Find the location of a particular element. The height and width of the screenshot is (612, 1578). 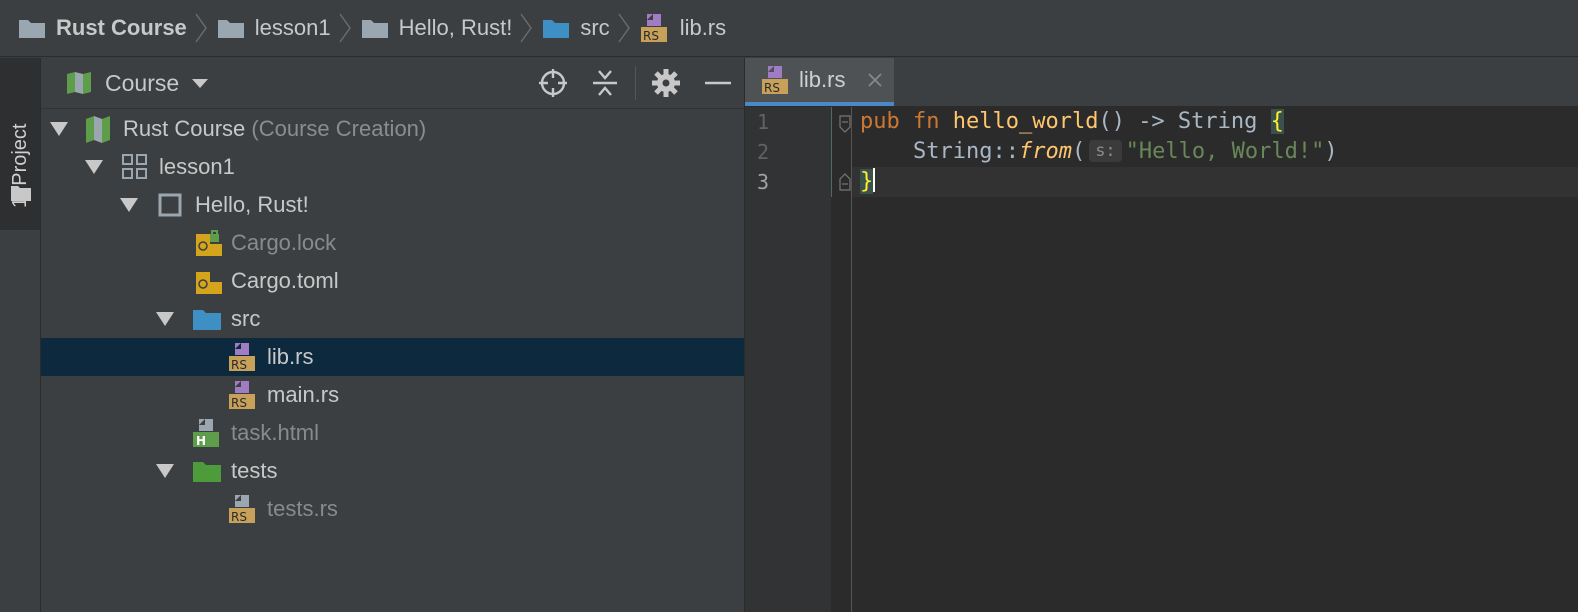

gear-icon is located at coordinates (666, 83).